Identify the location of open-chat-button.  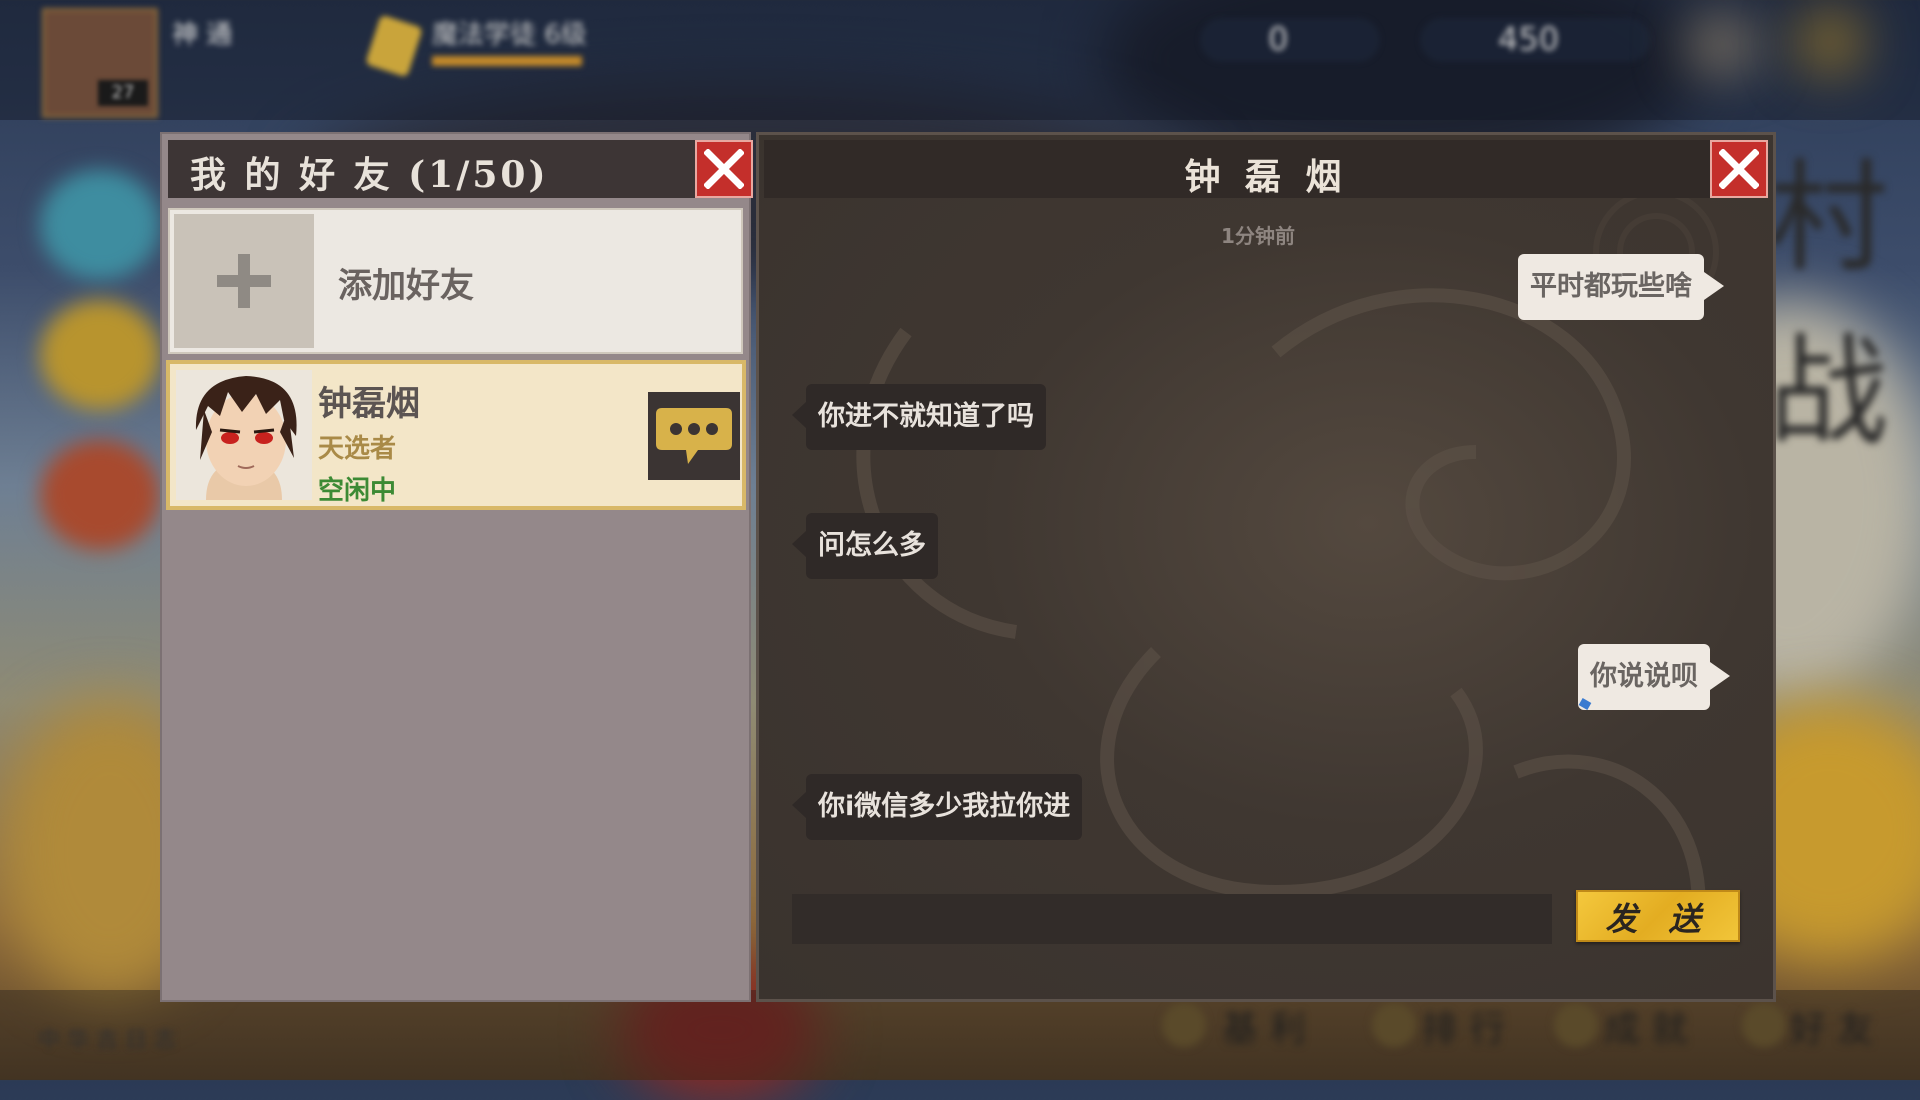
(694, 436).